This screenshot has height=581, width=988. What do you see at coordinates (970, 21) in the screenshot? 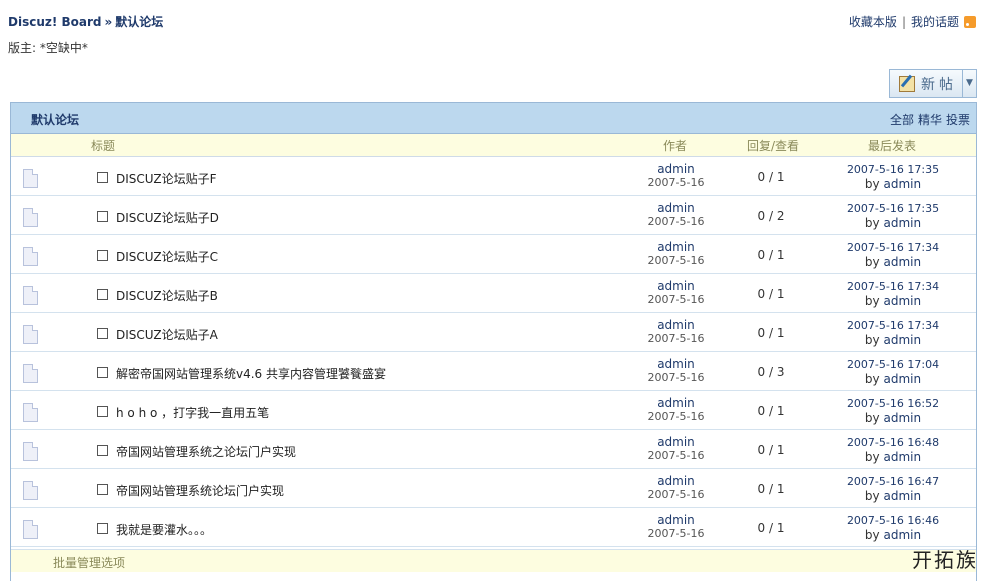
I see `rss-icon` at bounding box center [970, 21].